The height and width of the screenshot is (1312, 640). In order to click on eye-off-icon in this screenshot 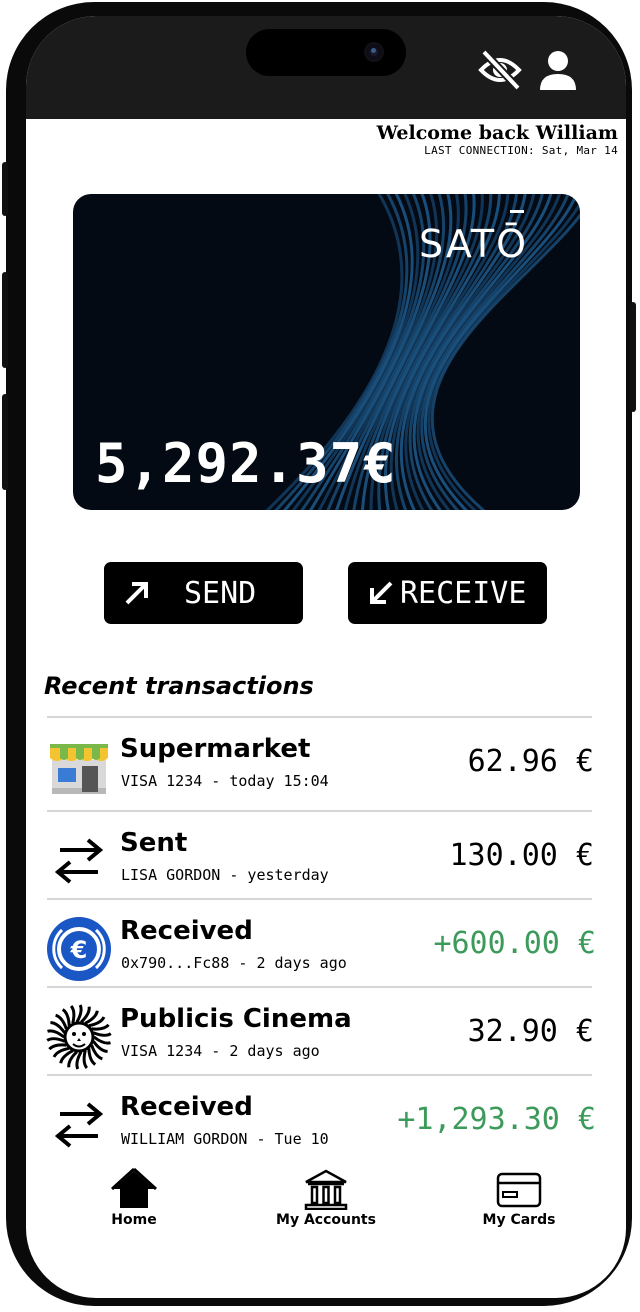, I will do `click(500, 70)`.